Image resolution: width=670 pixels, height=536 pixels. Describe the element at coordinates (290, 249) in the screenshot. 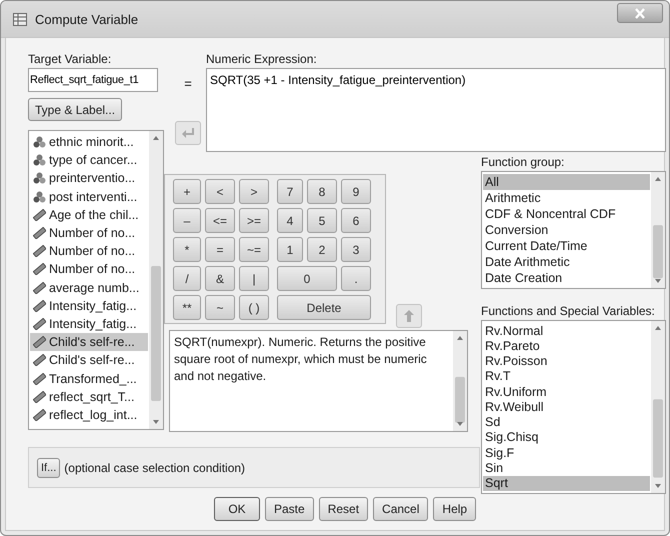

I see `keypad-key: 1` at that location.